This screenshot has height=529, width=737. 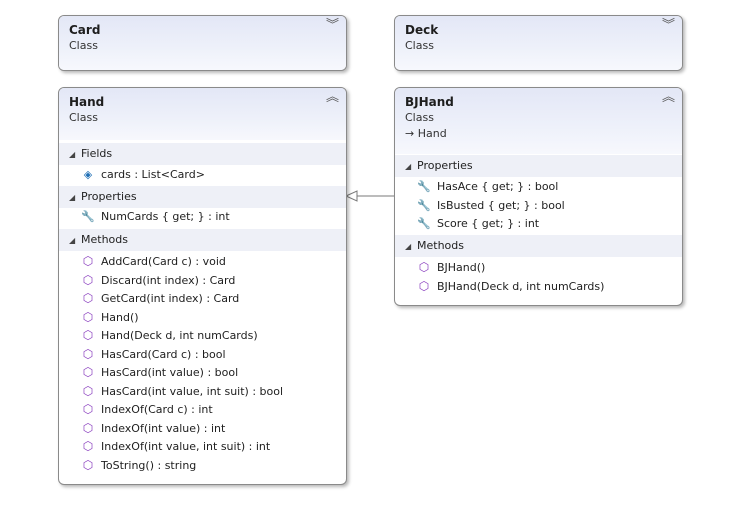 I want to click on class-bjhand-kind: Class, so click(x=419, y=117).